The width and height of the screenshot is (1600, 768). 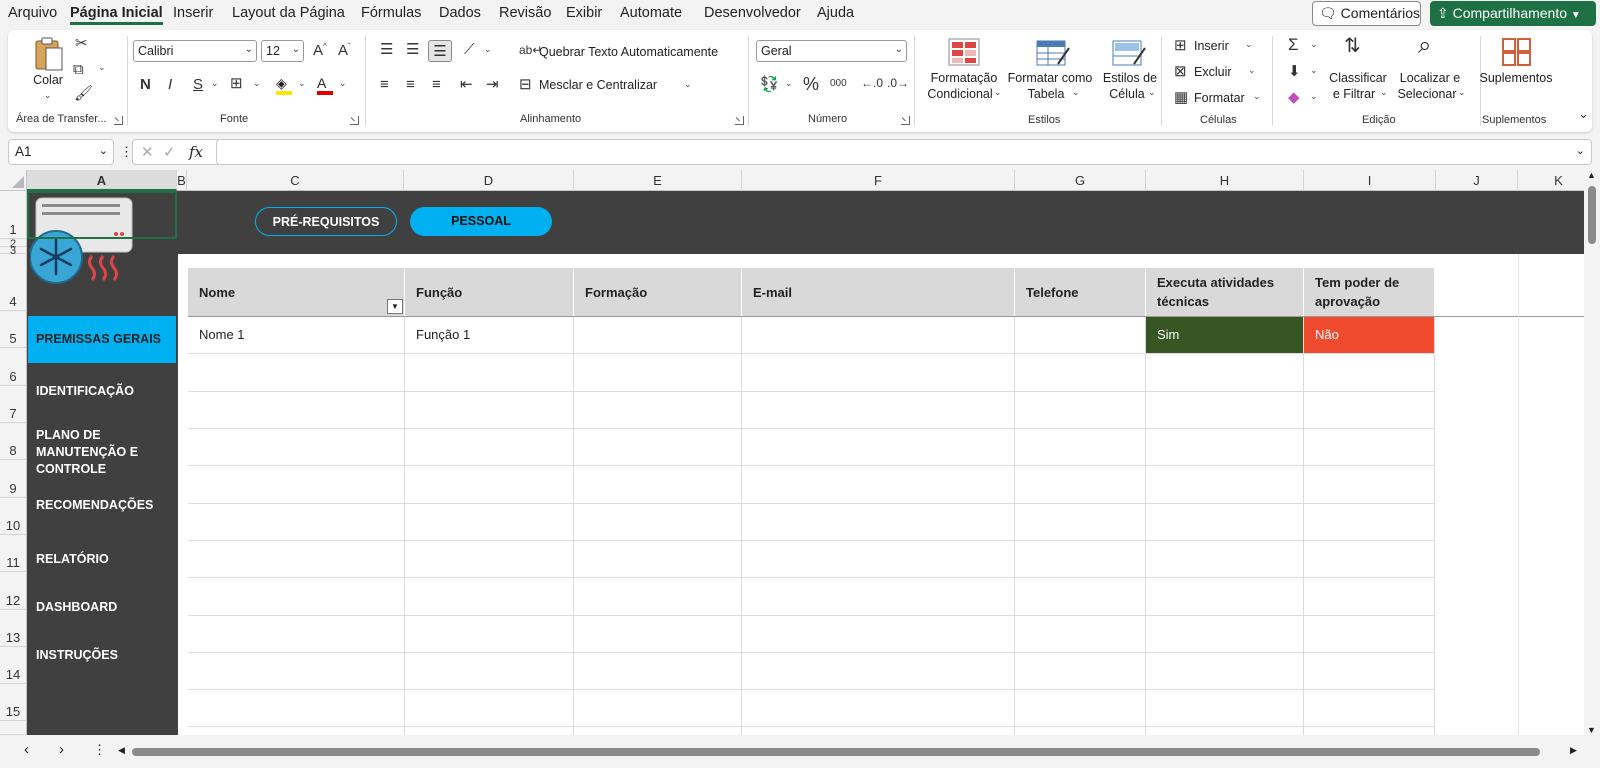 I want to click on next-sheet-icon: ›, so click(x=61, y=749).